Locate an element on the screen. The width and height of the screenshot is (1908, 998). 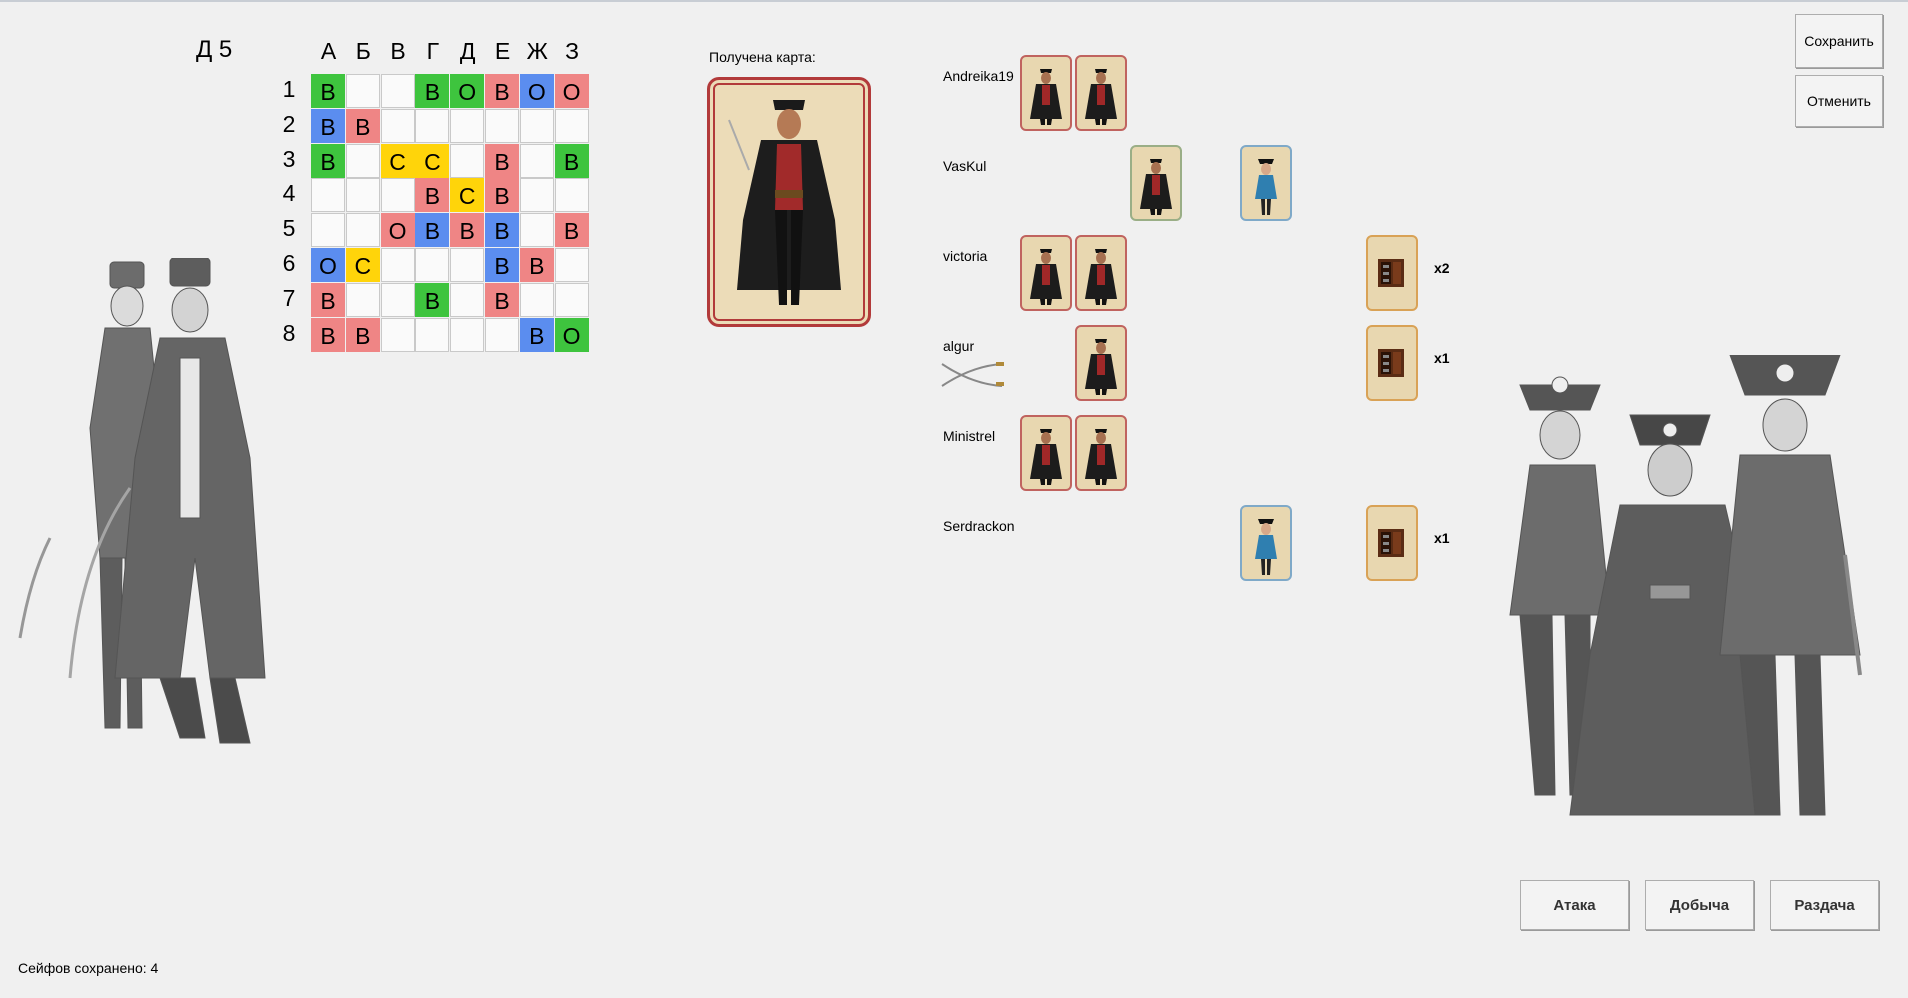
row-header: 1 is located at coordinates (289, 89).